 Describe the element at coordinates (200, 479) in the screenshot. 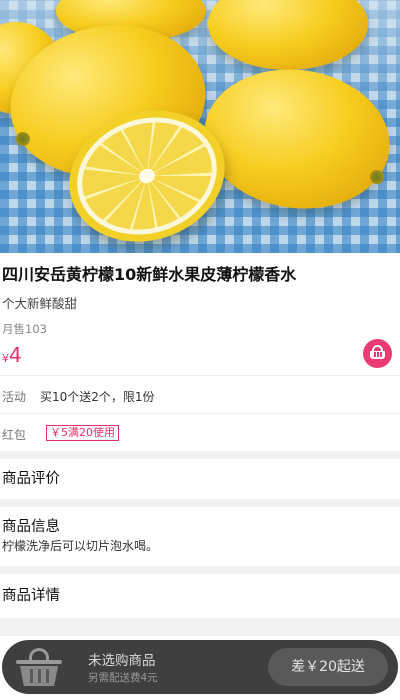

I see `reviews-section: 商品评价` at that location.